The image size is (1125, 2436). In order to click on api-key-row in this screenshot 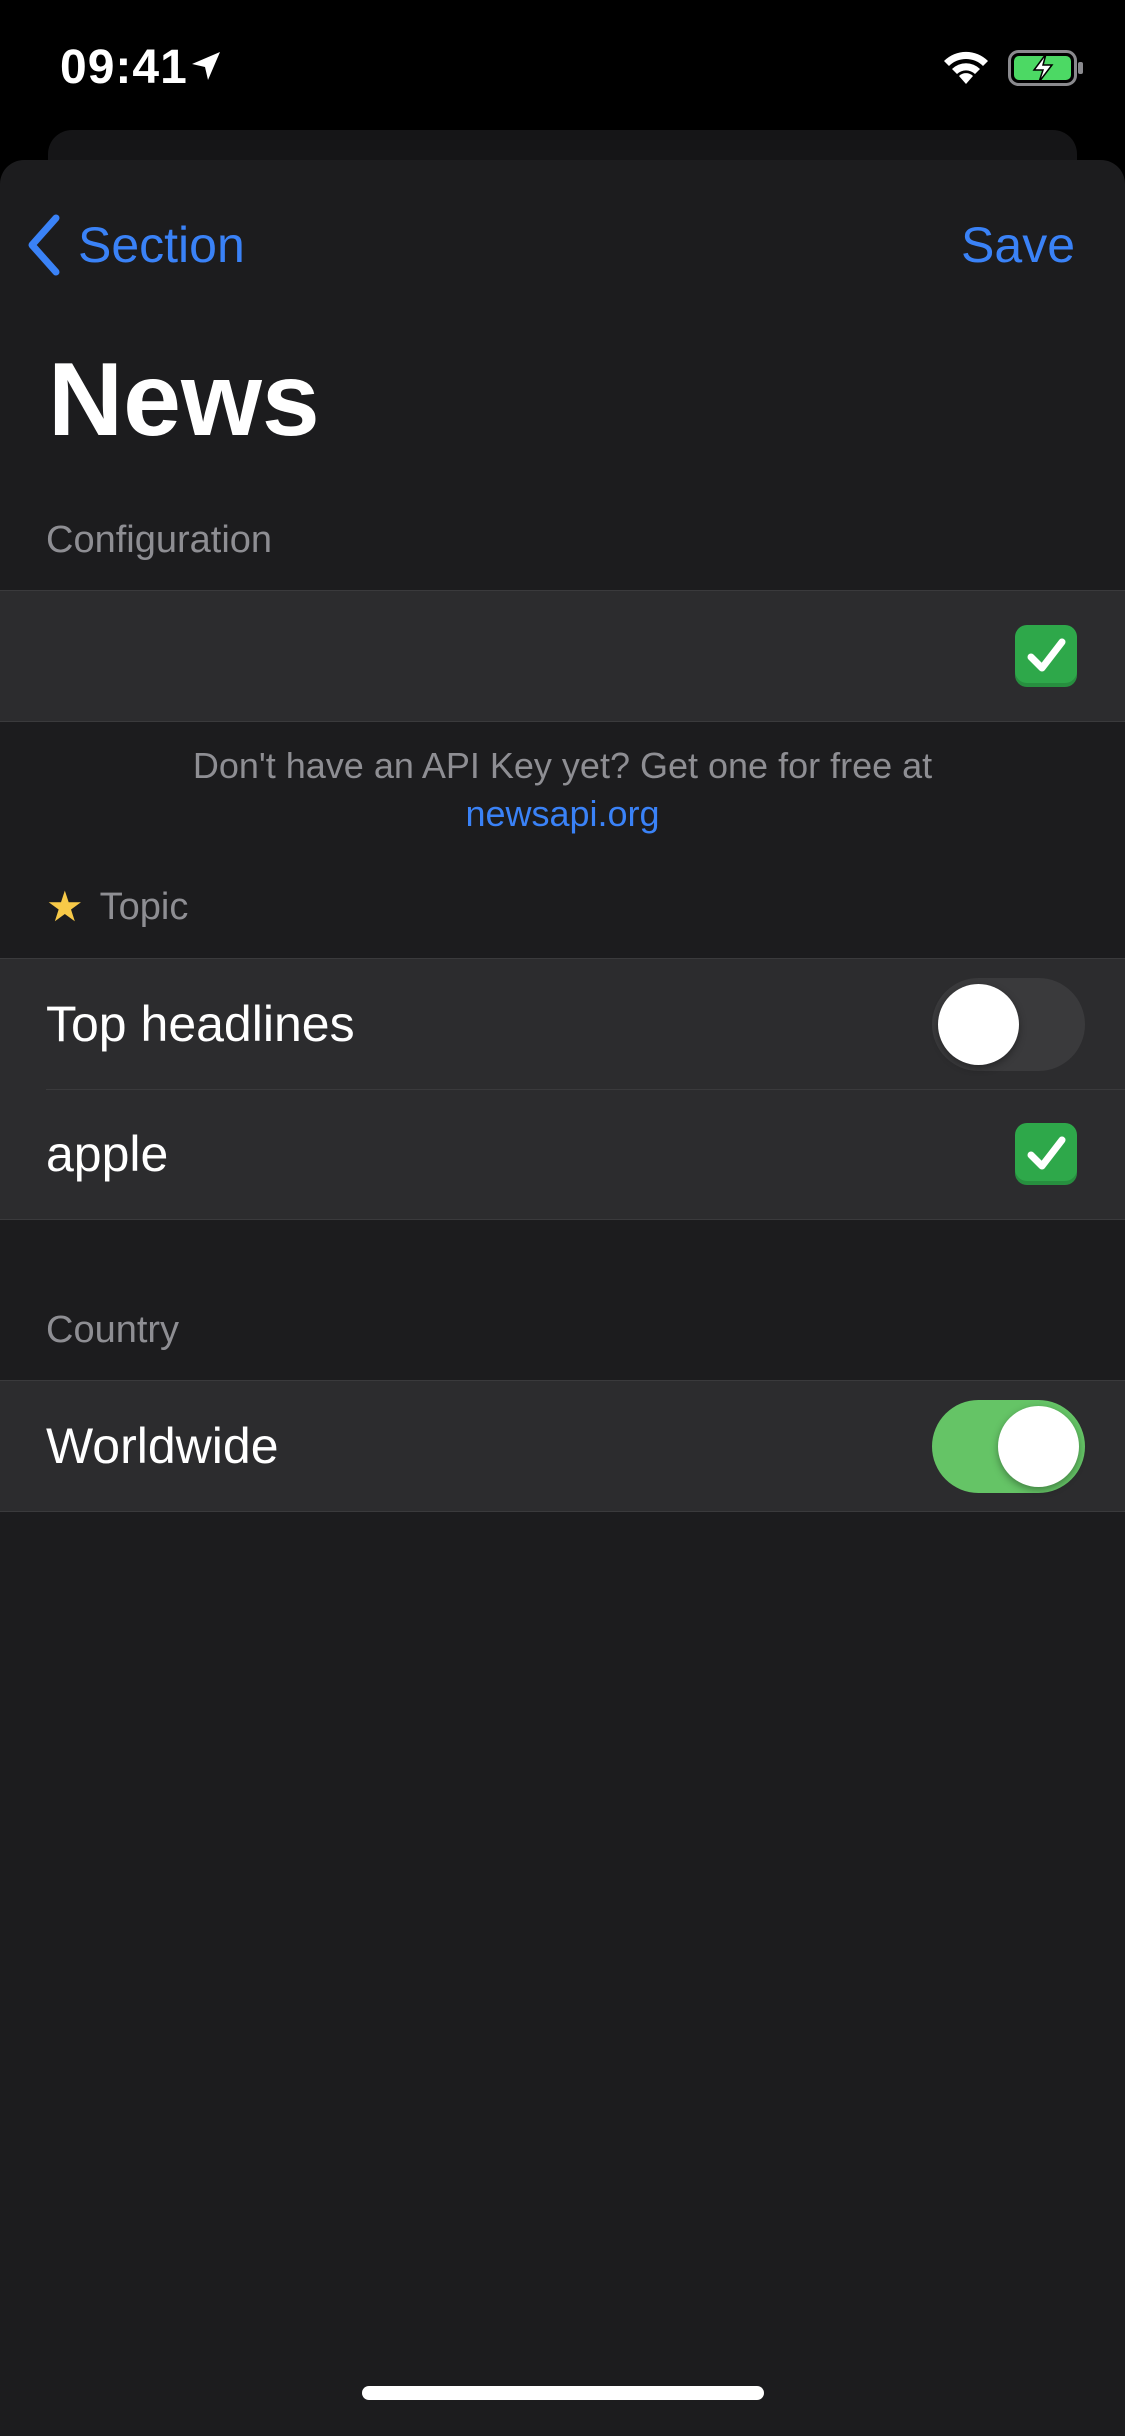, I will do `click(562, 656)`.